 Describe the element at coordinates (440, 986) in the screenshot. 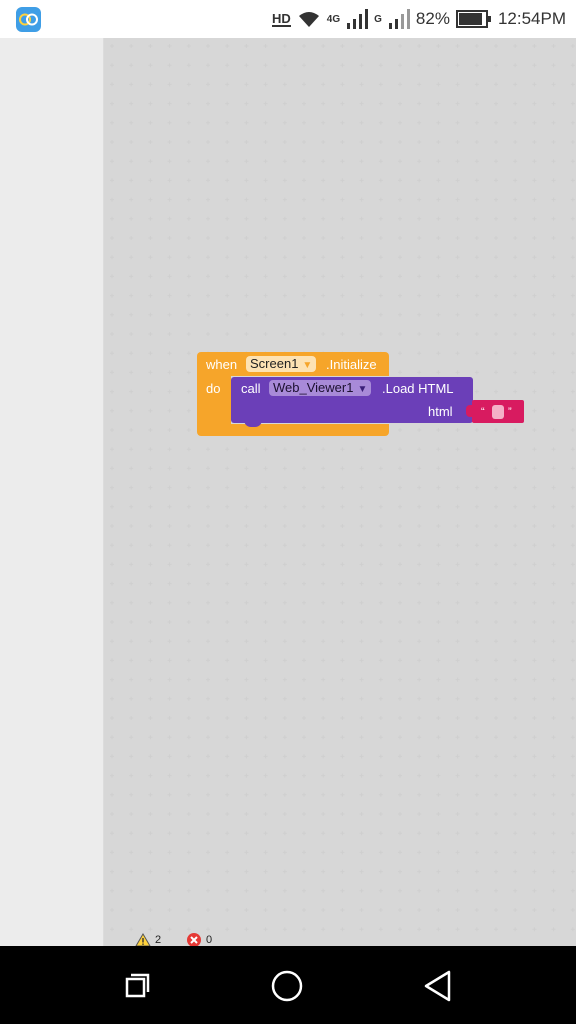

I see `back-triangle-icon` at that location.